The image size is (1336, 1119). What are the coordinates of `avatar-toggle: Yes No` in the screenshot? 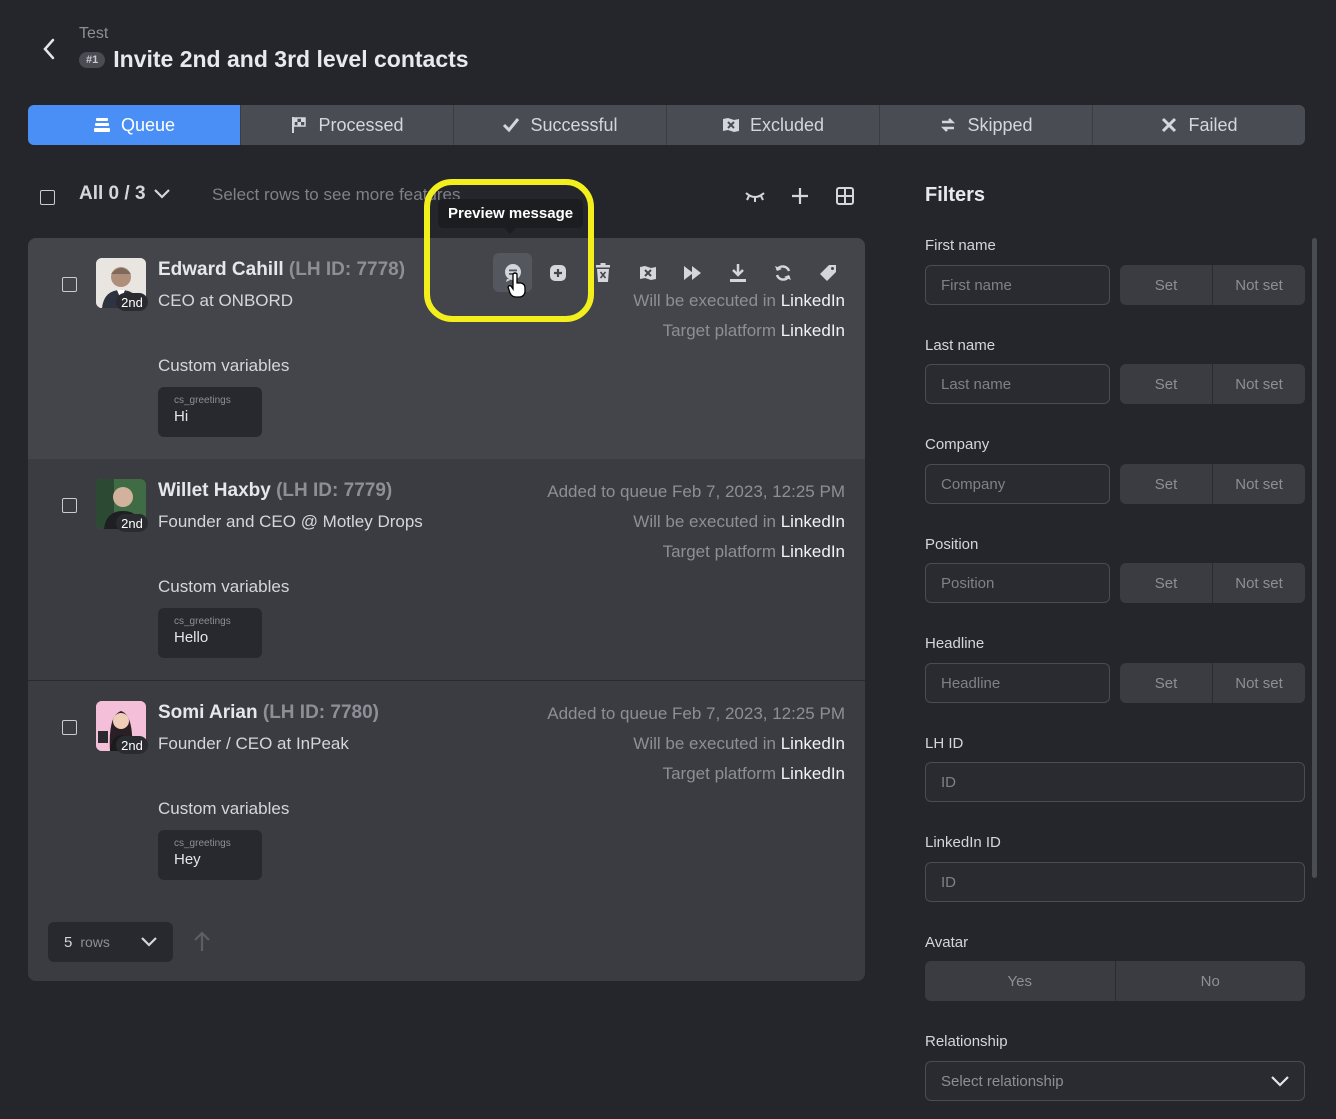 It's located at (1115, 981).